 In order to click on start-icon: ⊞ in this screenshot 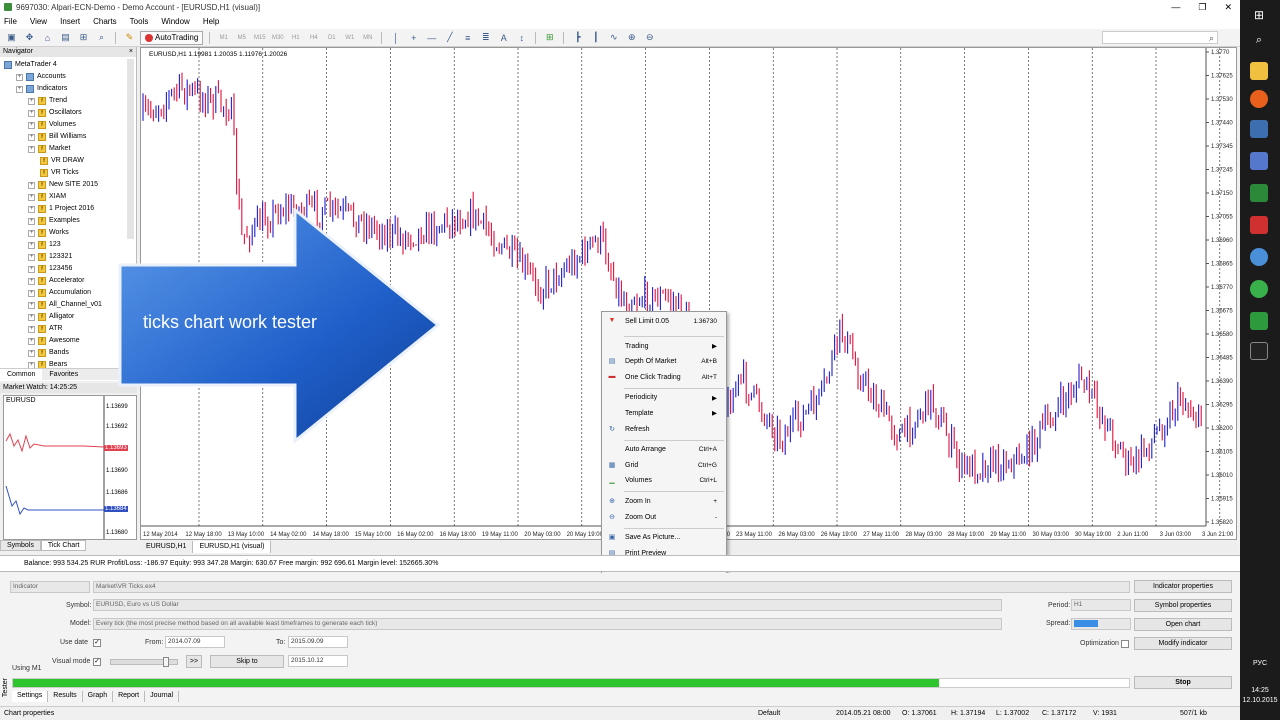, I will do `click(1259, 17)`.